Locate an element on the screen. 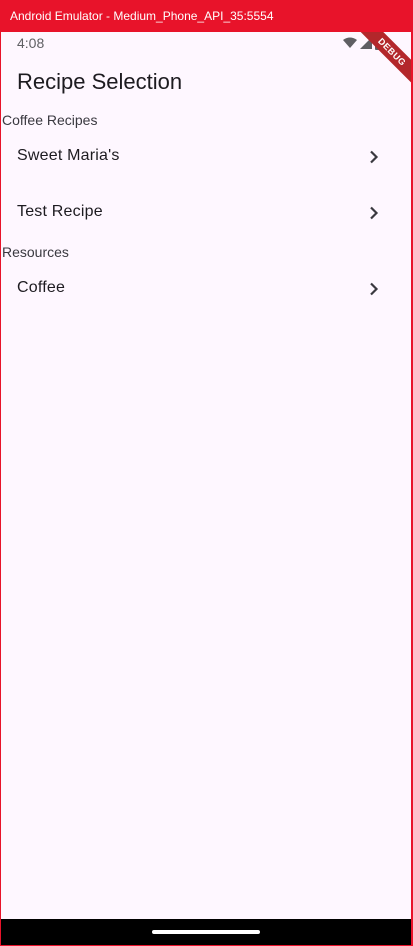 Image resolution: width=413 pixels, height=946 pixels. list-item-label: Coffee is located at coordinates (41, 287).